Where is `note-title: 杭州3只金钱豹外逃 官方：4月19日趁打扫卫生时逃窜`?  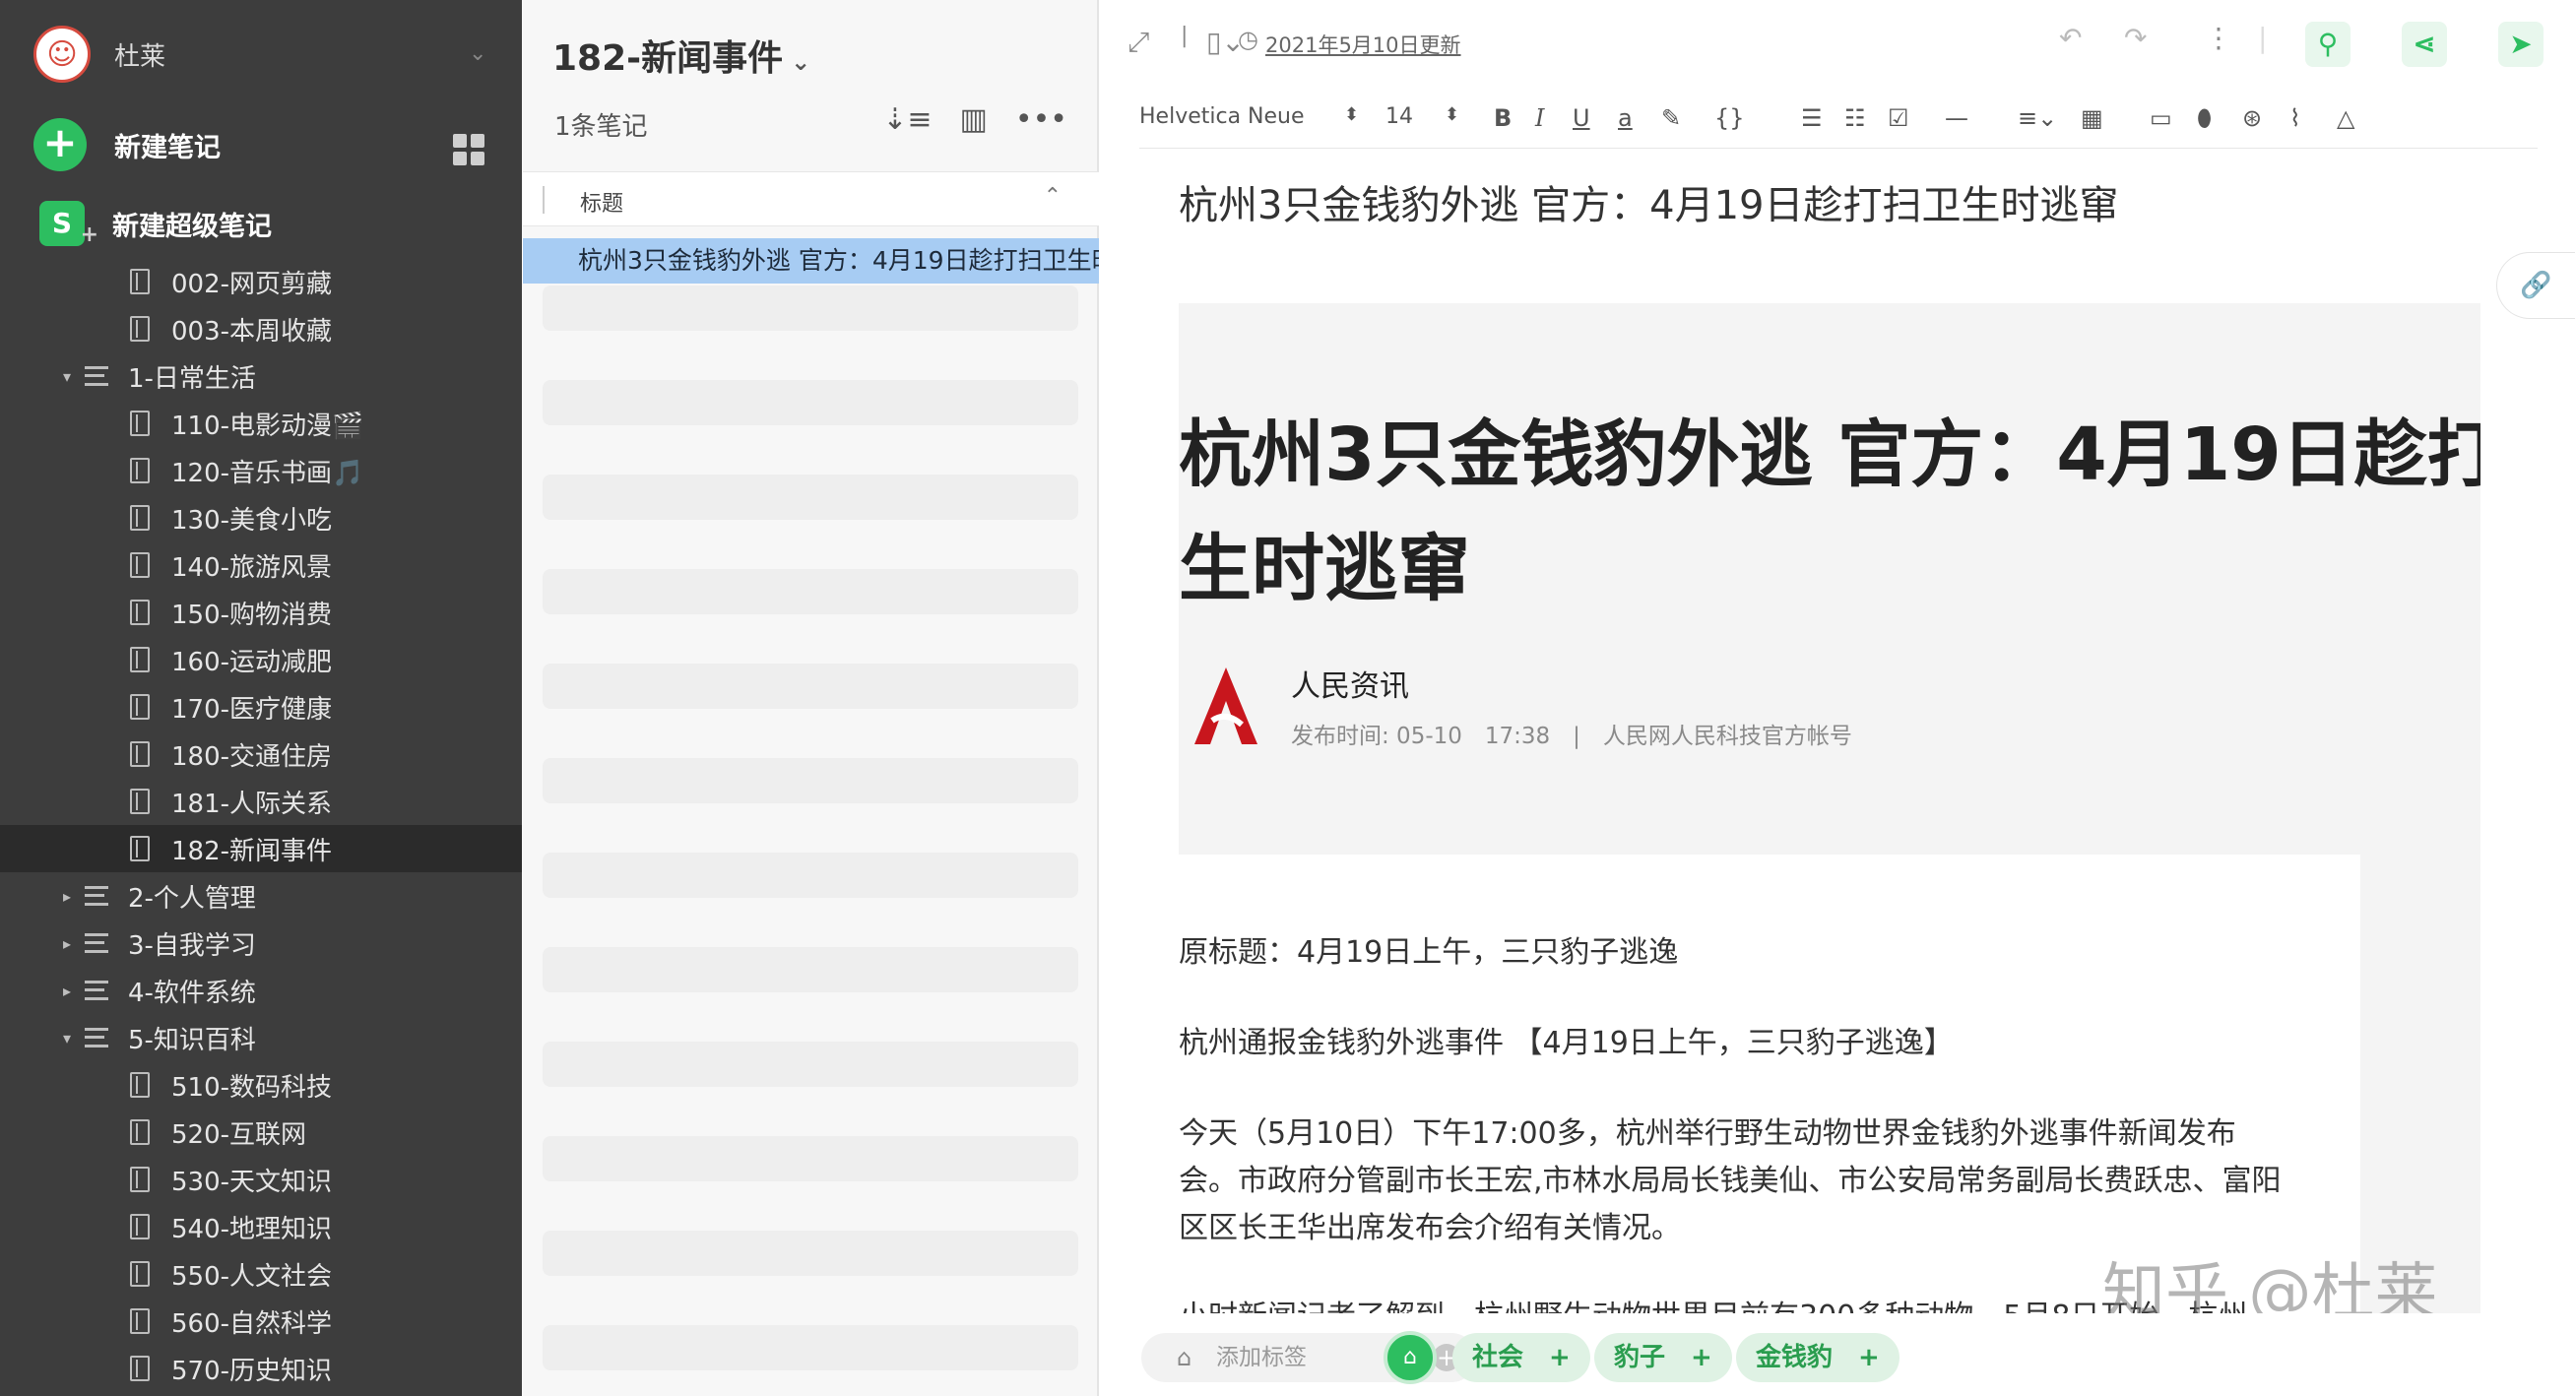
note-title: 杭州3只金钱豹外逃 官方：4月19日趁打扫卫生时逃窜 is located at coordinates (1649, 201).